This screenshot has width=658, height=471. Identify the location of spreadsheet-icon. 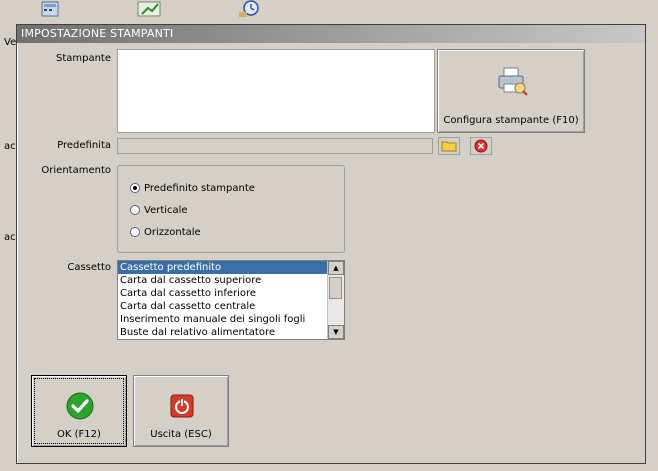
(149, 9).